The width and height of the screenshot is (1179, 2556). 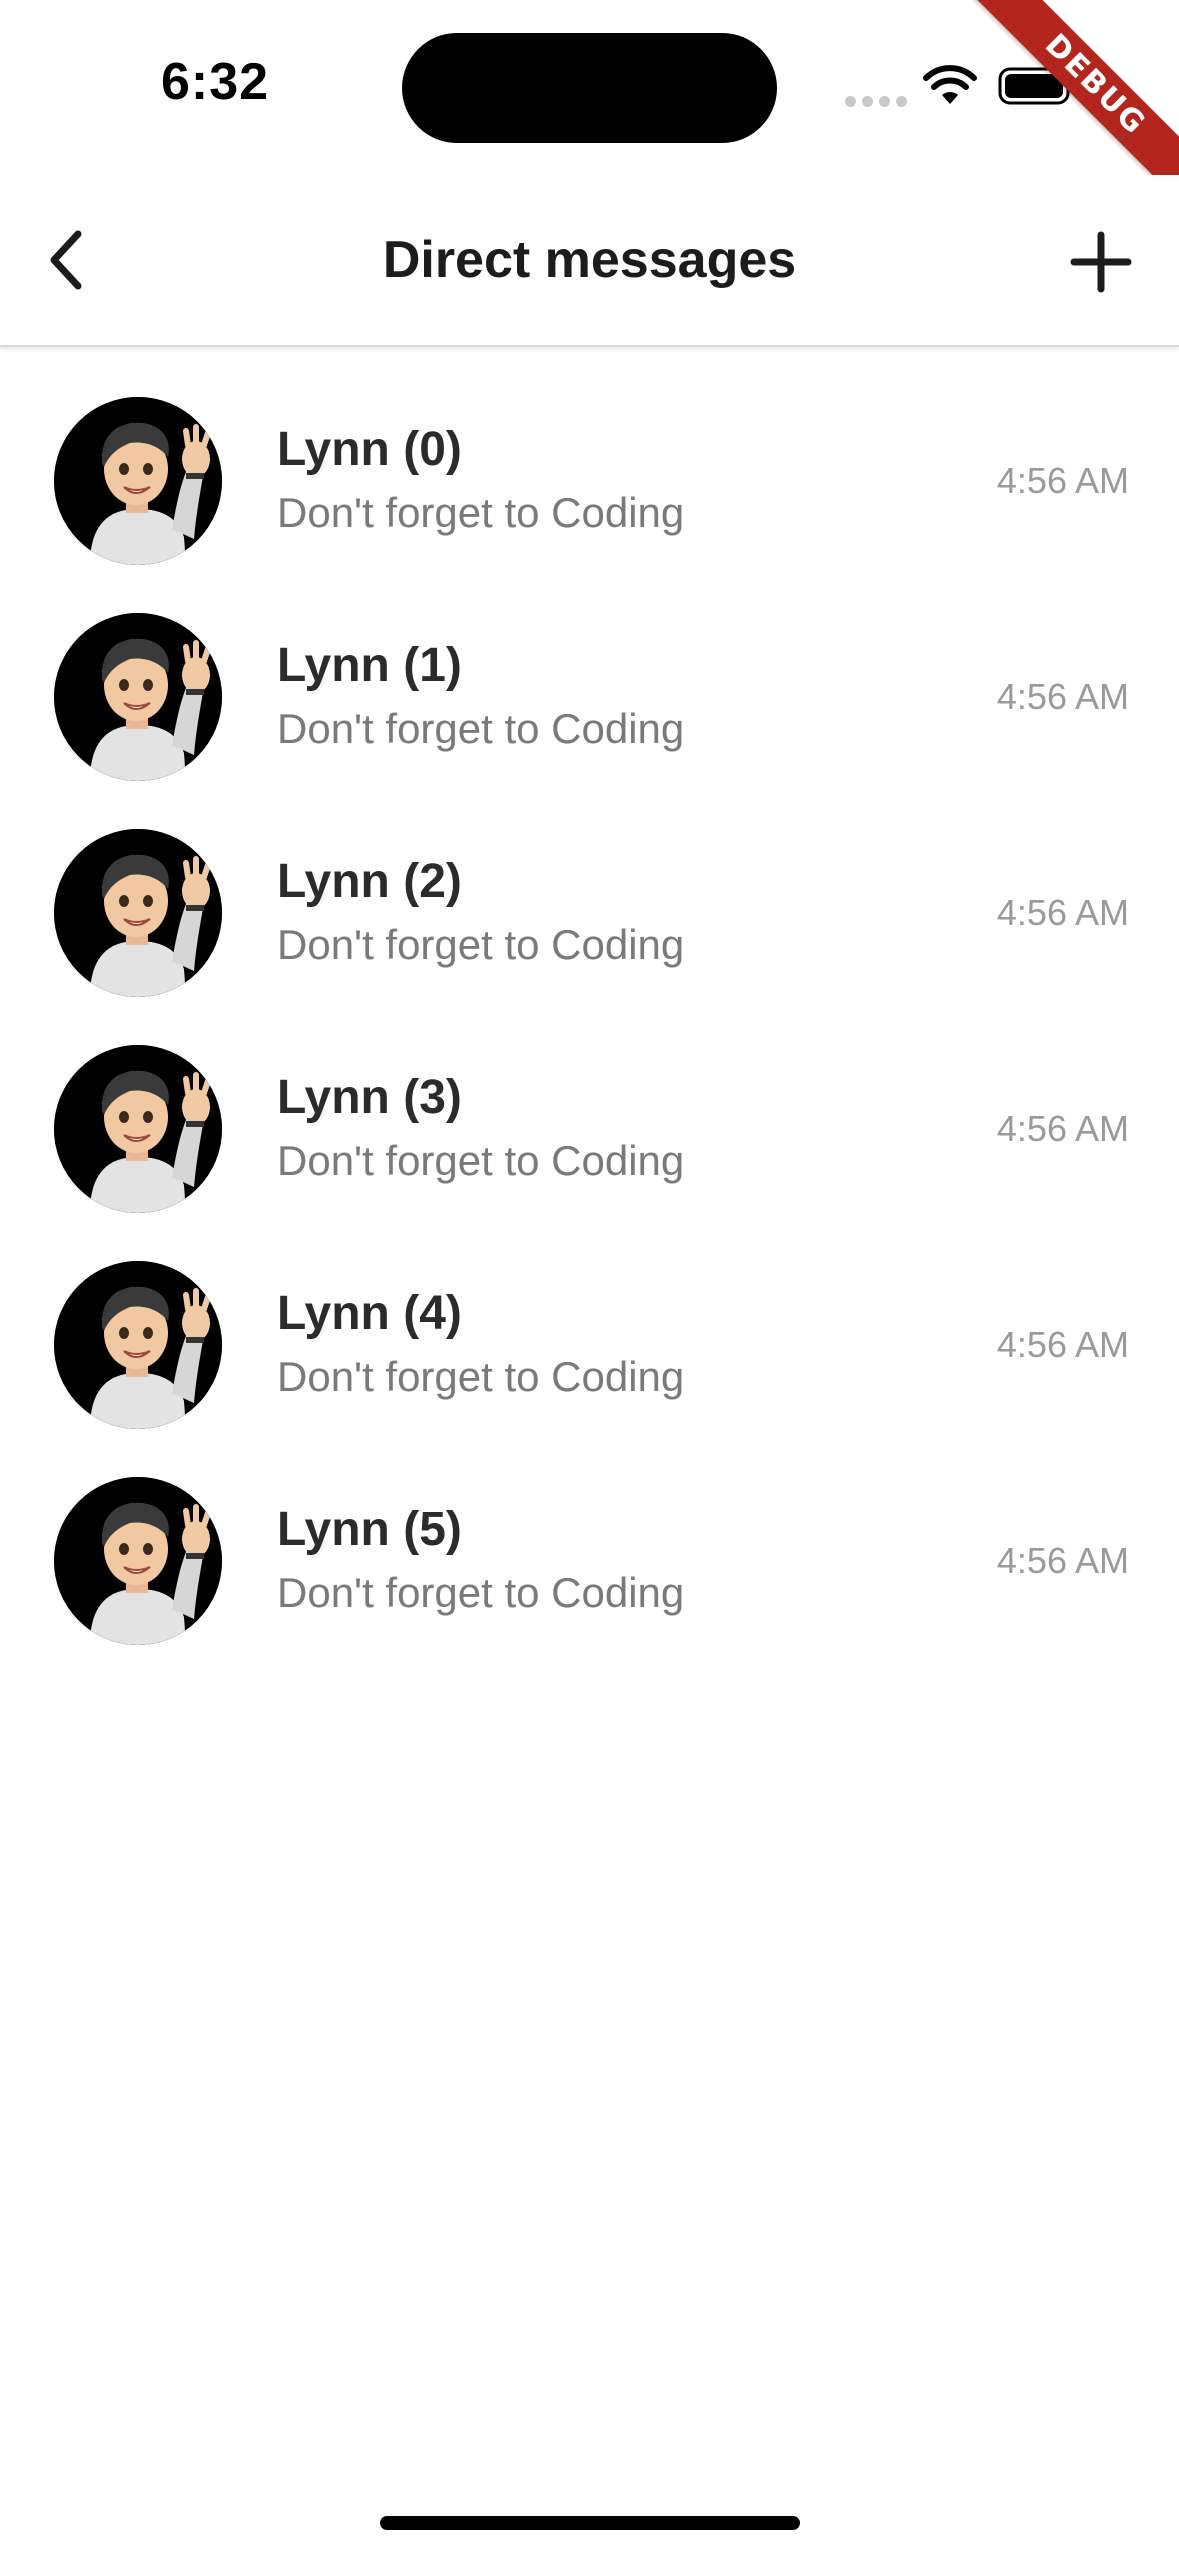 I want to click on contact-name: Lynn (5), so click(x=369, y=1529).